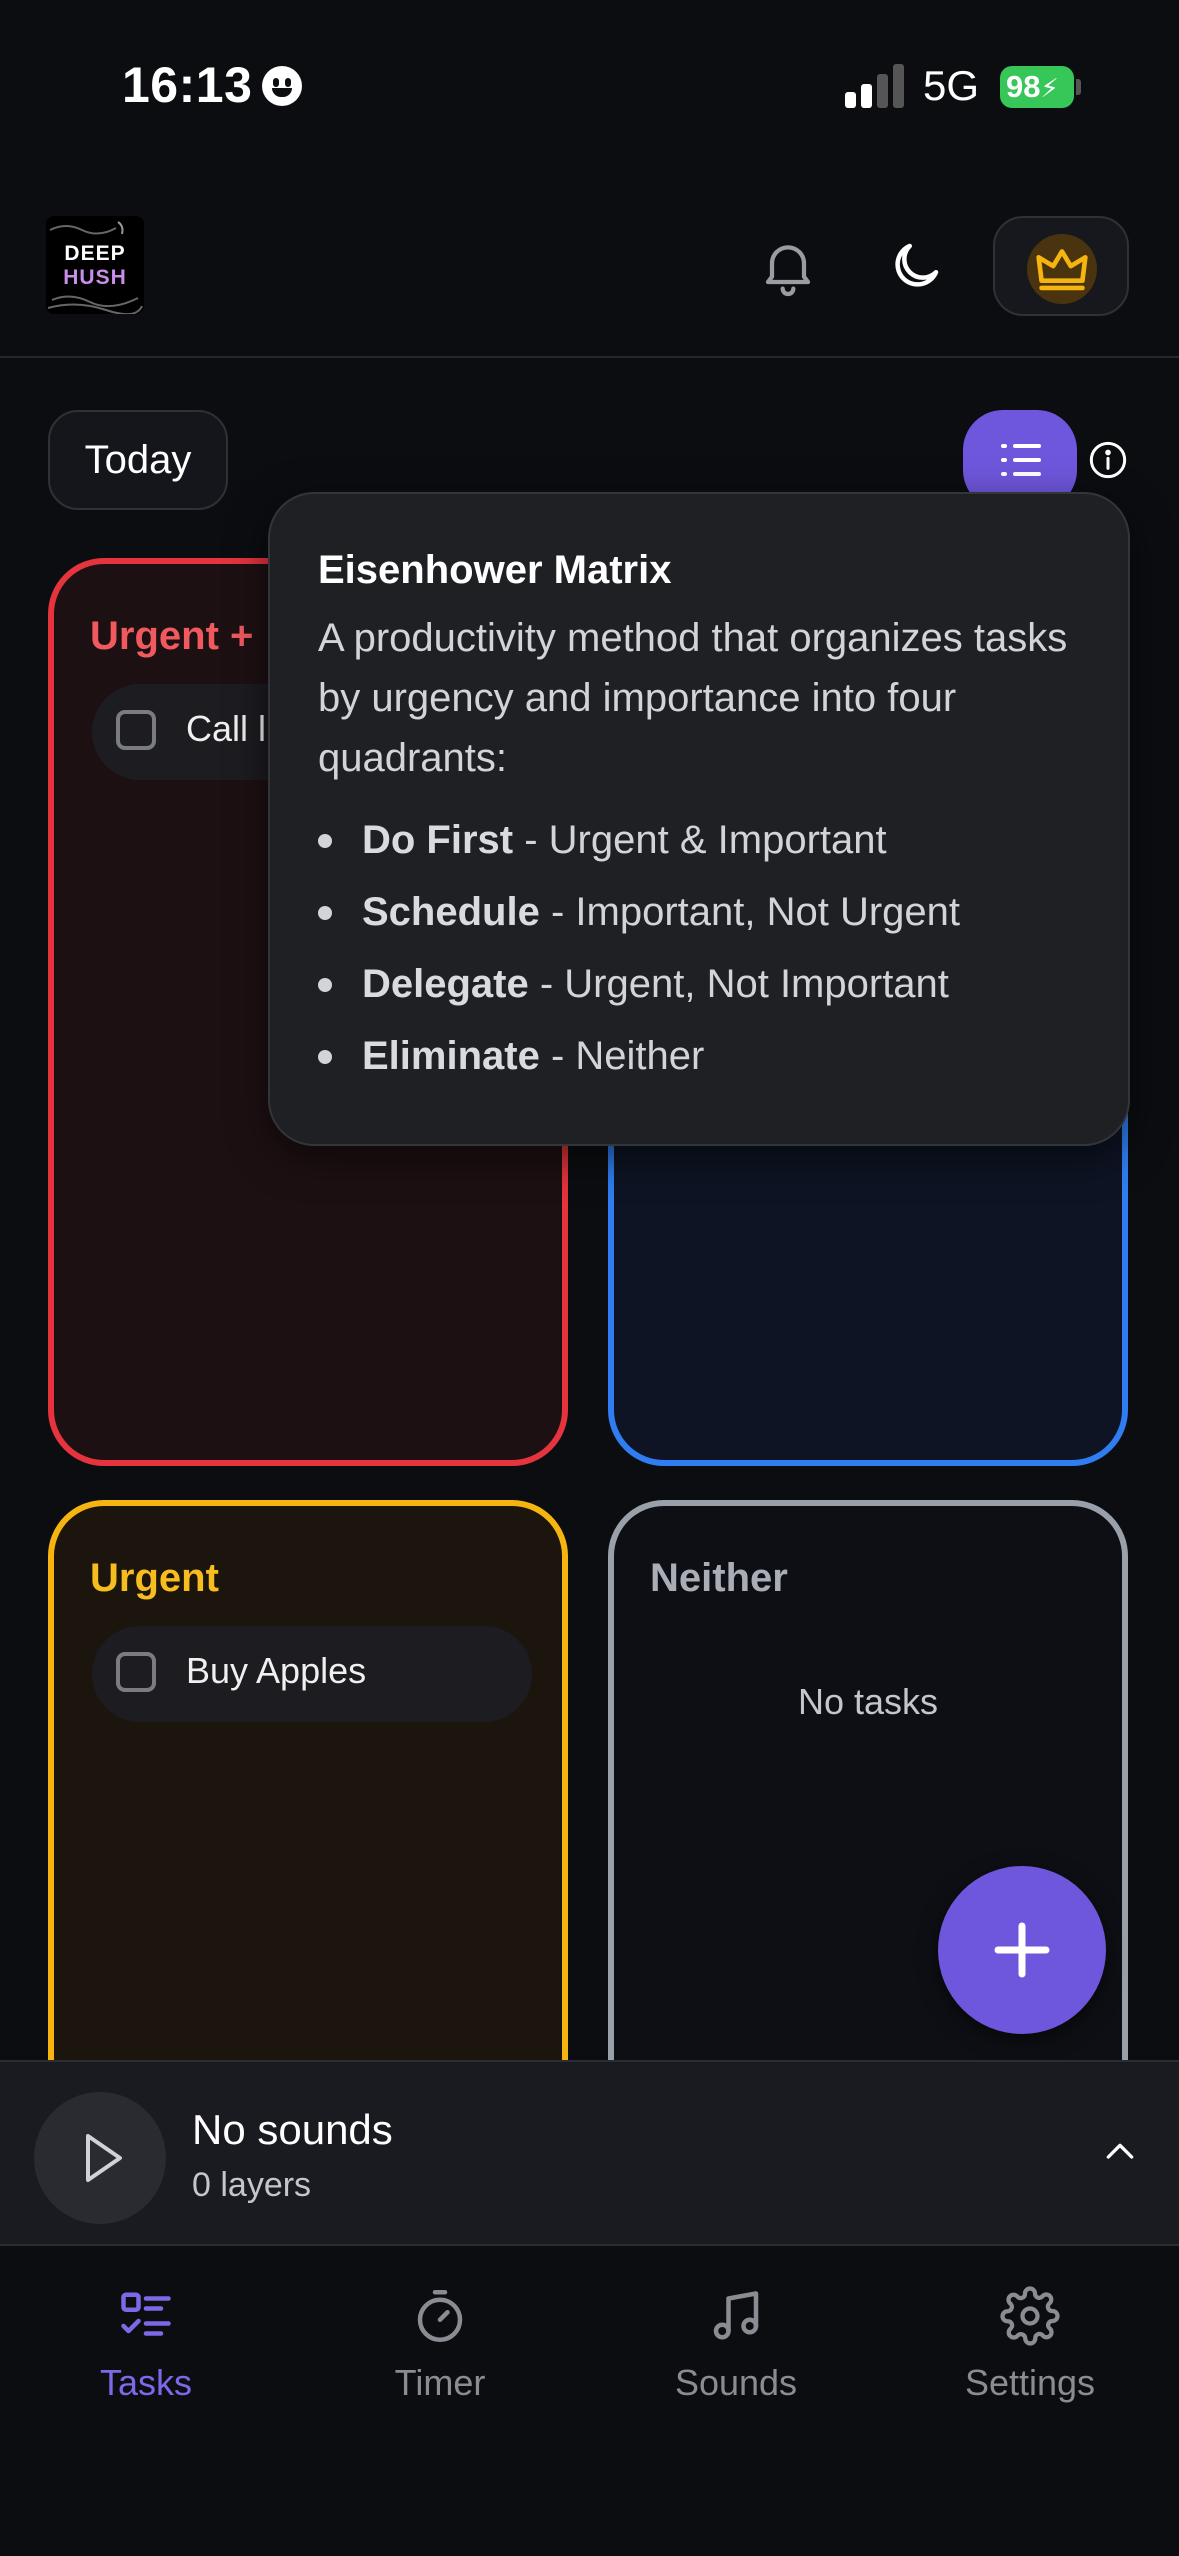  I want to click on empty-state-text: No tasks, so click(868, 1701).